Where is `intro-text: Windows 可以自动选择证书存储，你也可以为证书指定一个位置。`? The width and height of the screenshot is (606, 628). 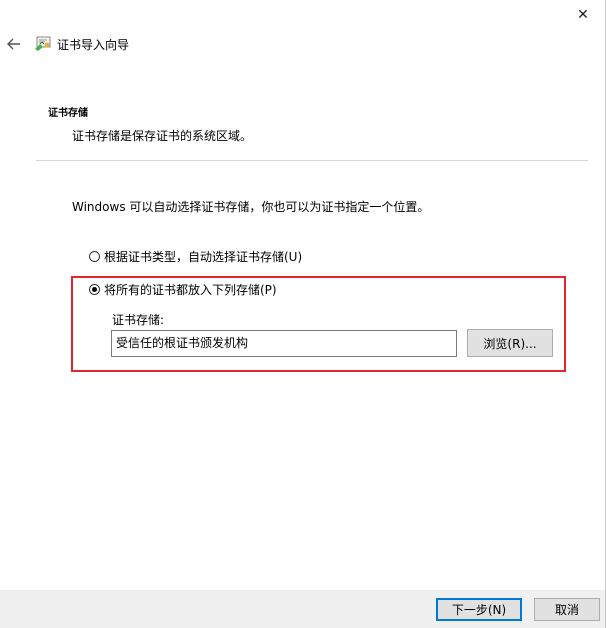 intro-text: Windows 可以自动选择证书存储，你也可以为证书指定一个位置。 is located at coordinates (251, 207).